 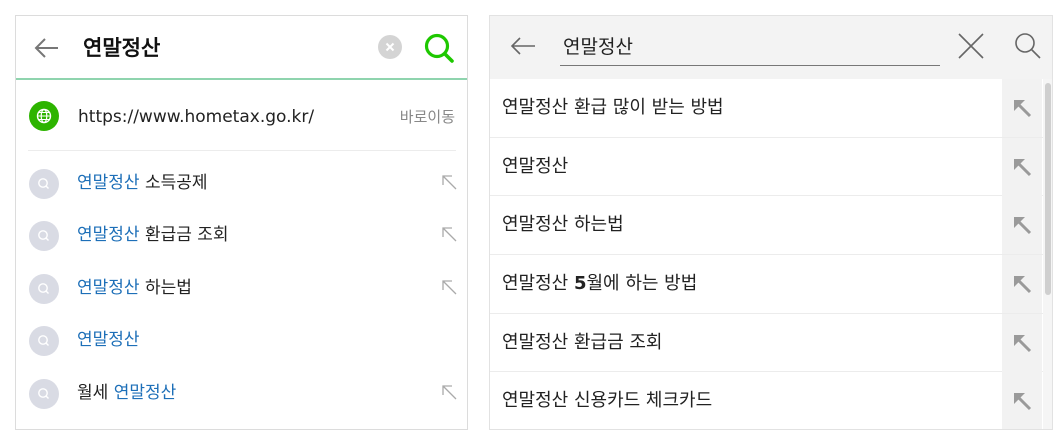 I want to click on globe-icon, so click(x=44, y=116).